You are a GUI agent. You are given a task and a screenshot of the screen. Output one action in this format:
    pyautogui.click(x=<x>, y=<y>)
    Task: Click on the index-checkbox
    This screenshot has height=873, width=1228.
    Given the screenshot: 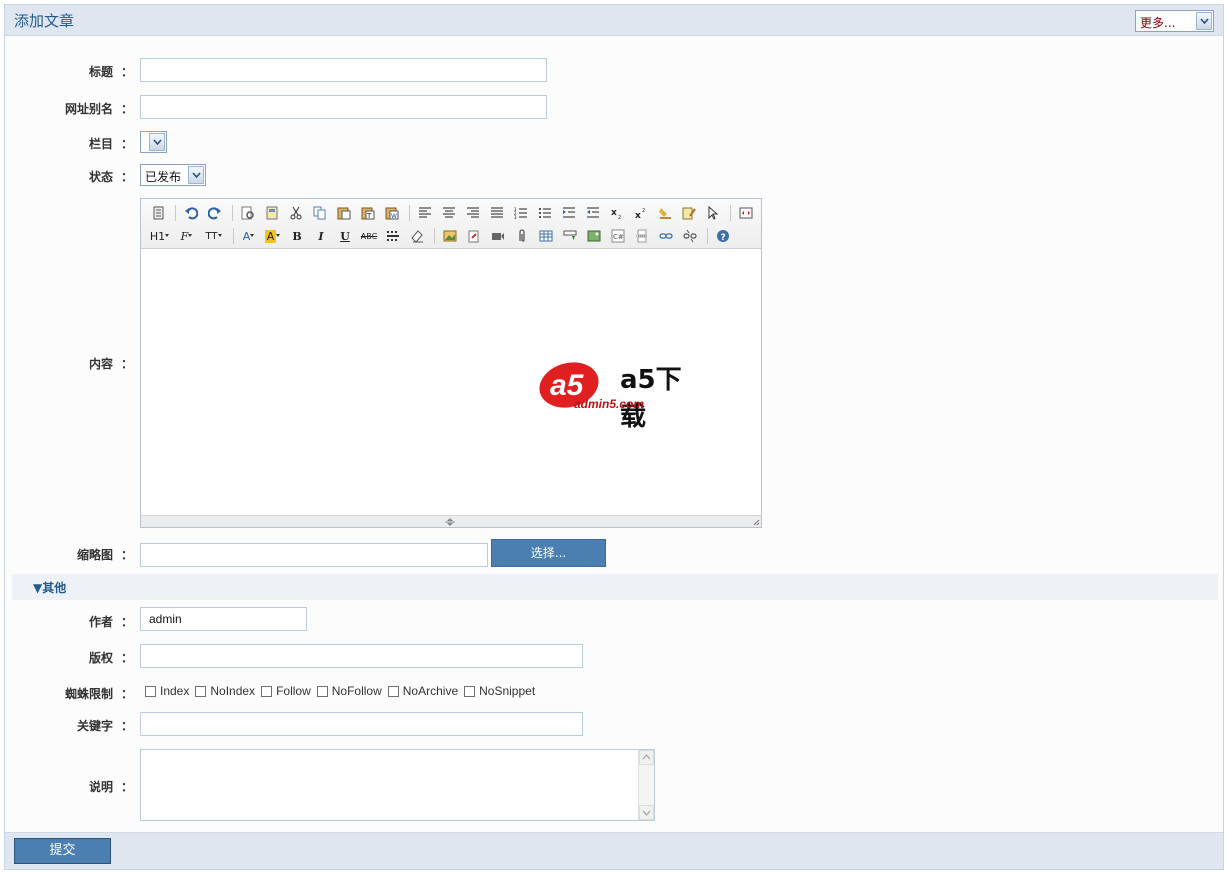 What is the action you would take?
    pyautogui.click(x=150, y=691)
    